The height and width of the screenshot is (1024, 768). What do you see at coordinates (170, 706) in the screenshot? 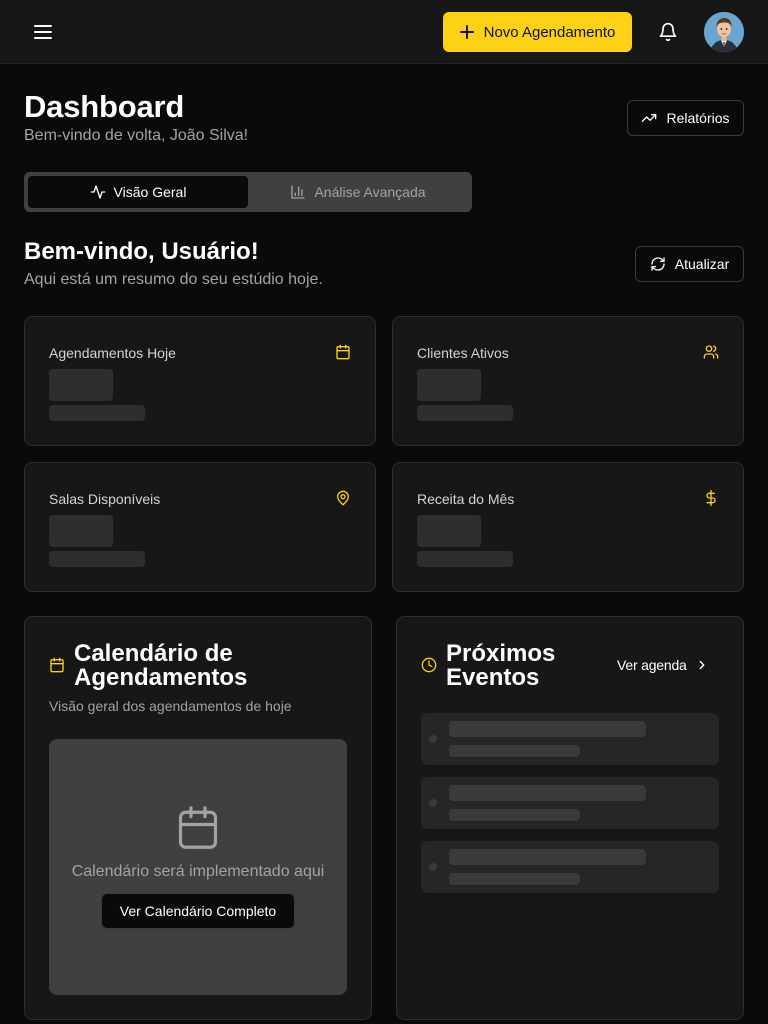
I see `calendar-panel-description: Visão geral dos agendamentos de hoje` at bounding box center [170, 706].